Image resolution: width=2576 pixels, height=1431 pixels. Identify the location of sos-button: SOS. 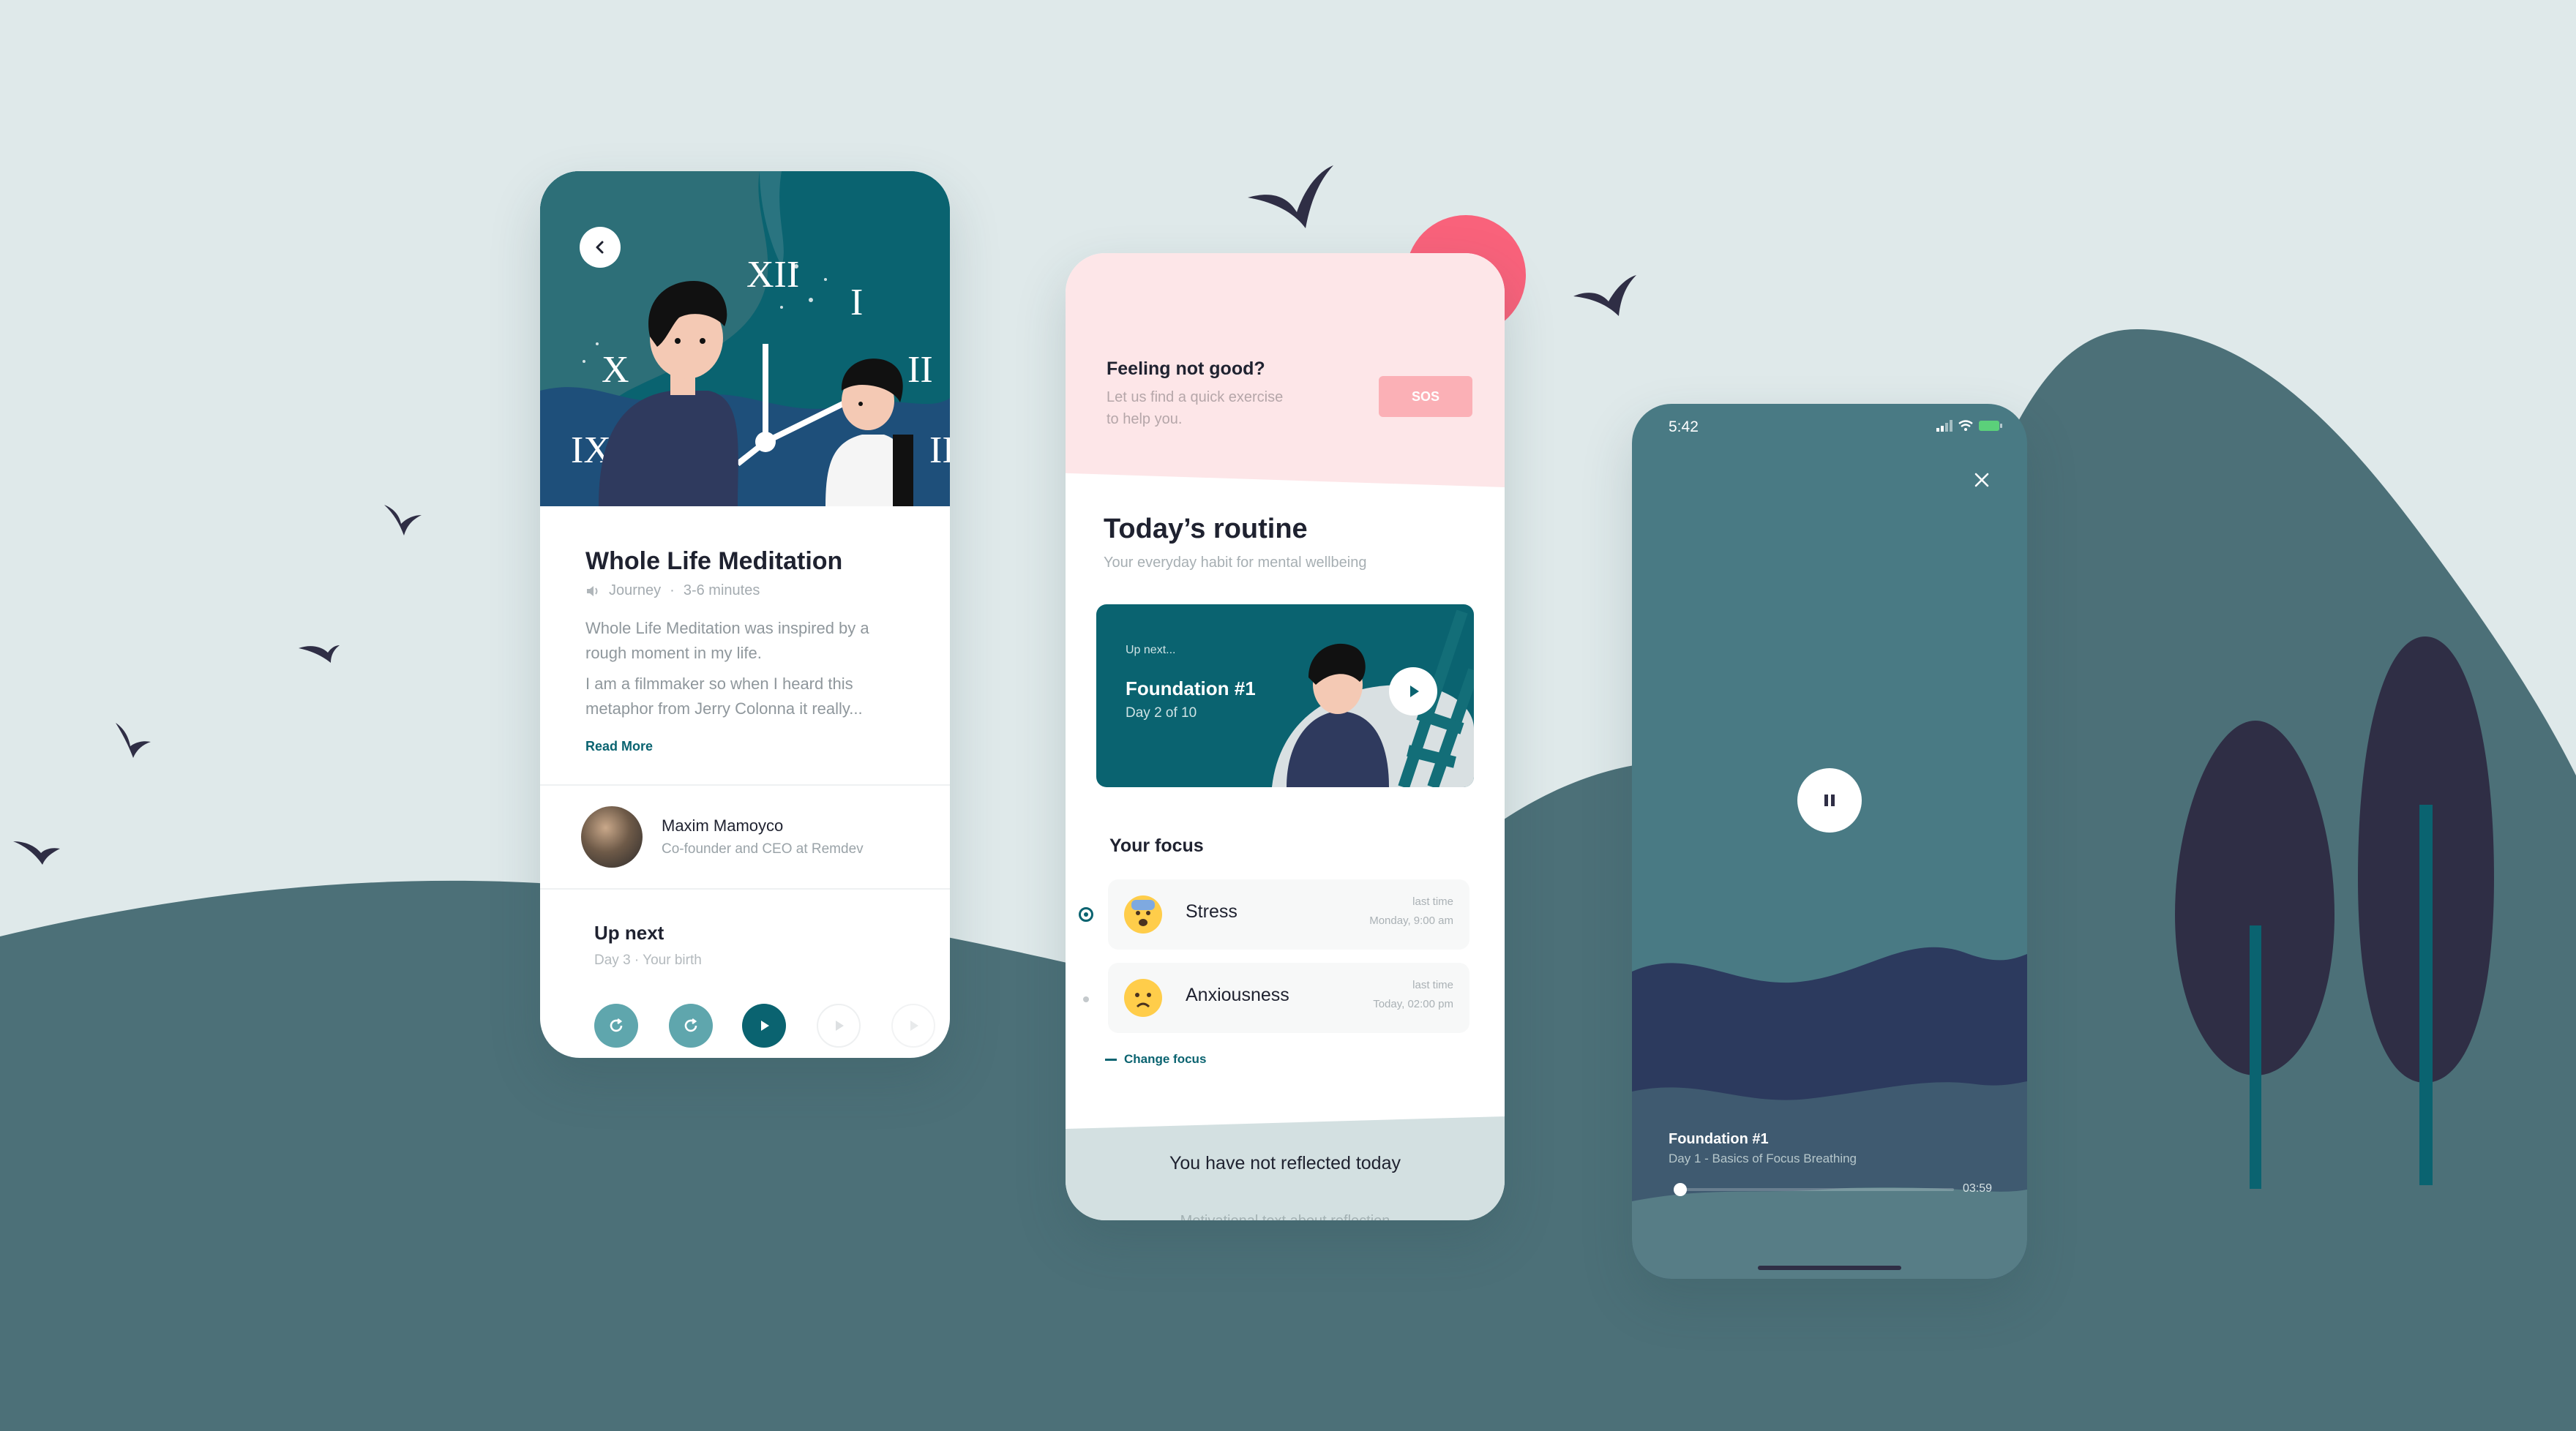
(1425, 396).